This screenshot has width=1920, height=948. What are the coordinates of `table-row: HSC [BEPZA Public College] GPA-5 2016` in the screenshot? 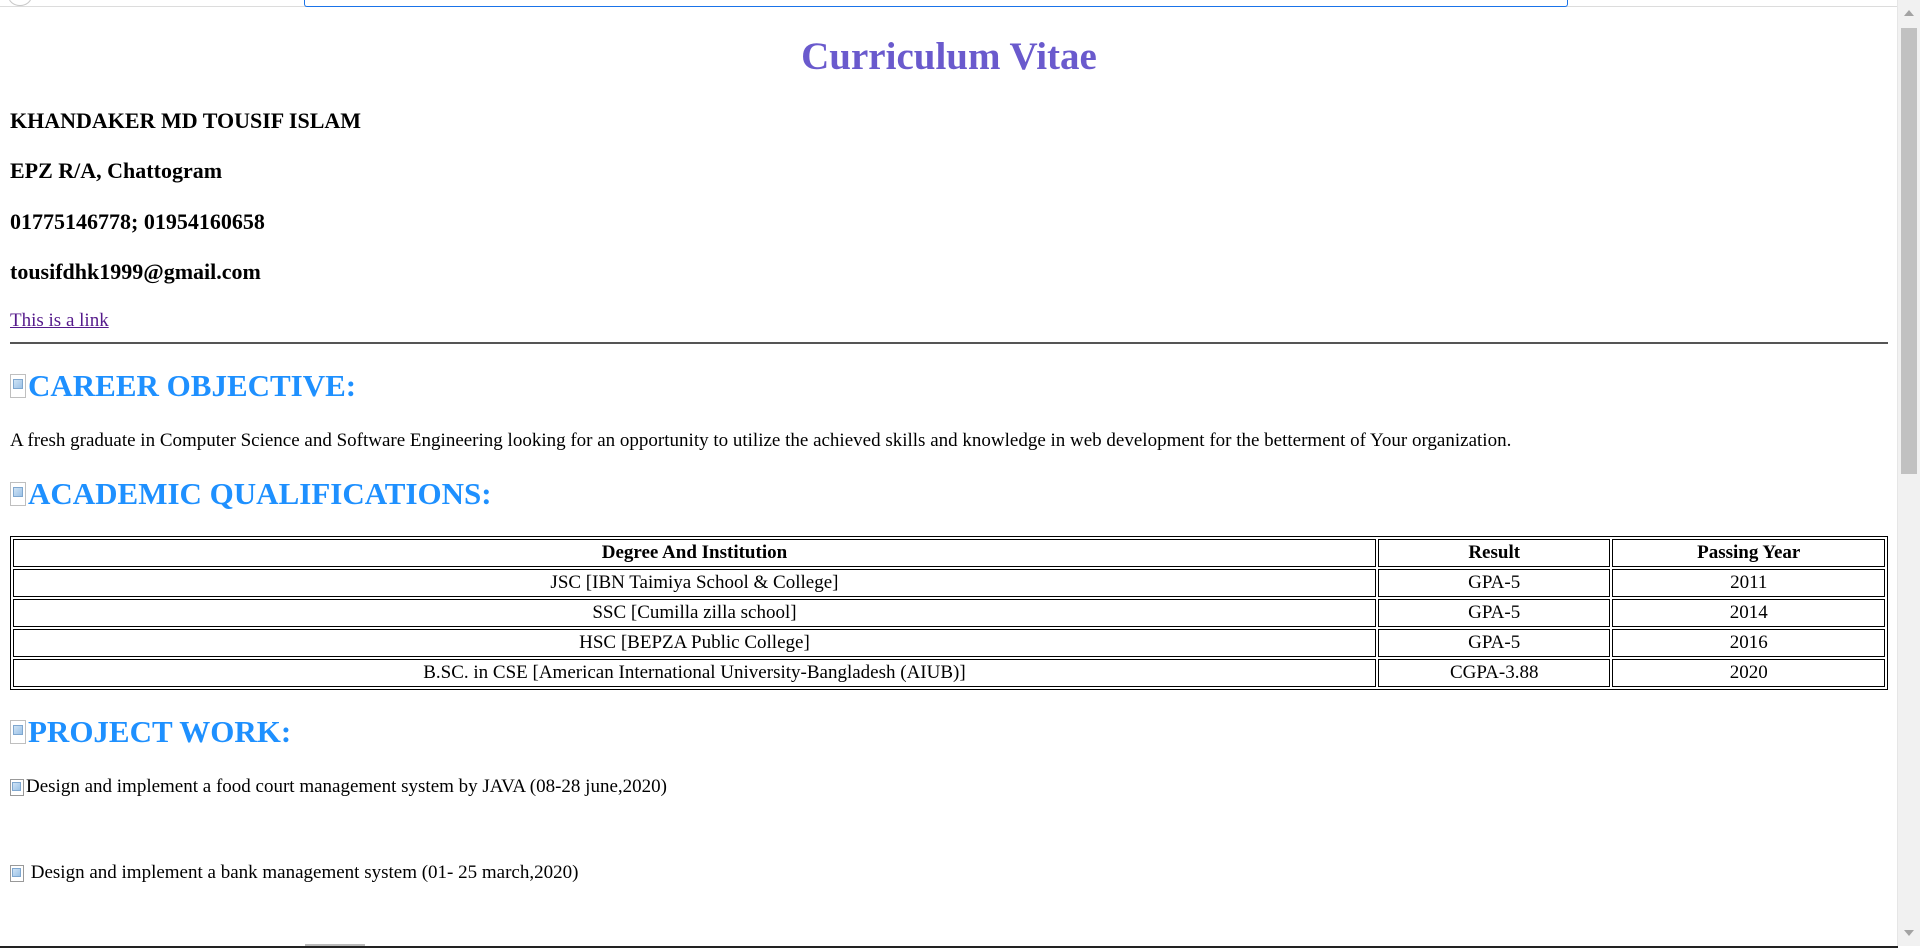 It's located at (949, 643).